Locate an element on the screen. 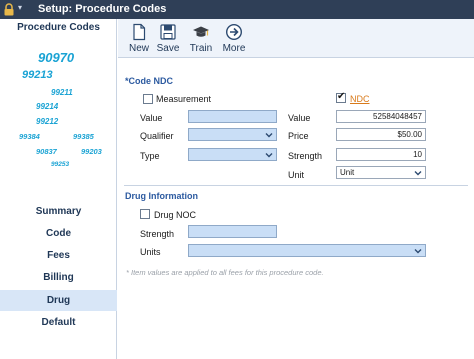 The height and width of the screenshot is (359, 474). toolbar: New Save Train More is located at coordinates (296, 38).